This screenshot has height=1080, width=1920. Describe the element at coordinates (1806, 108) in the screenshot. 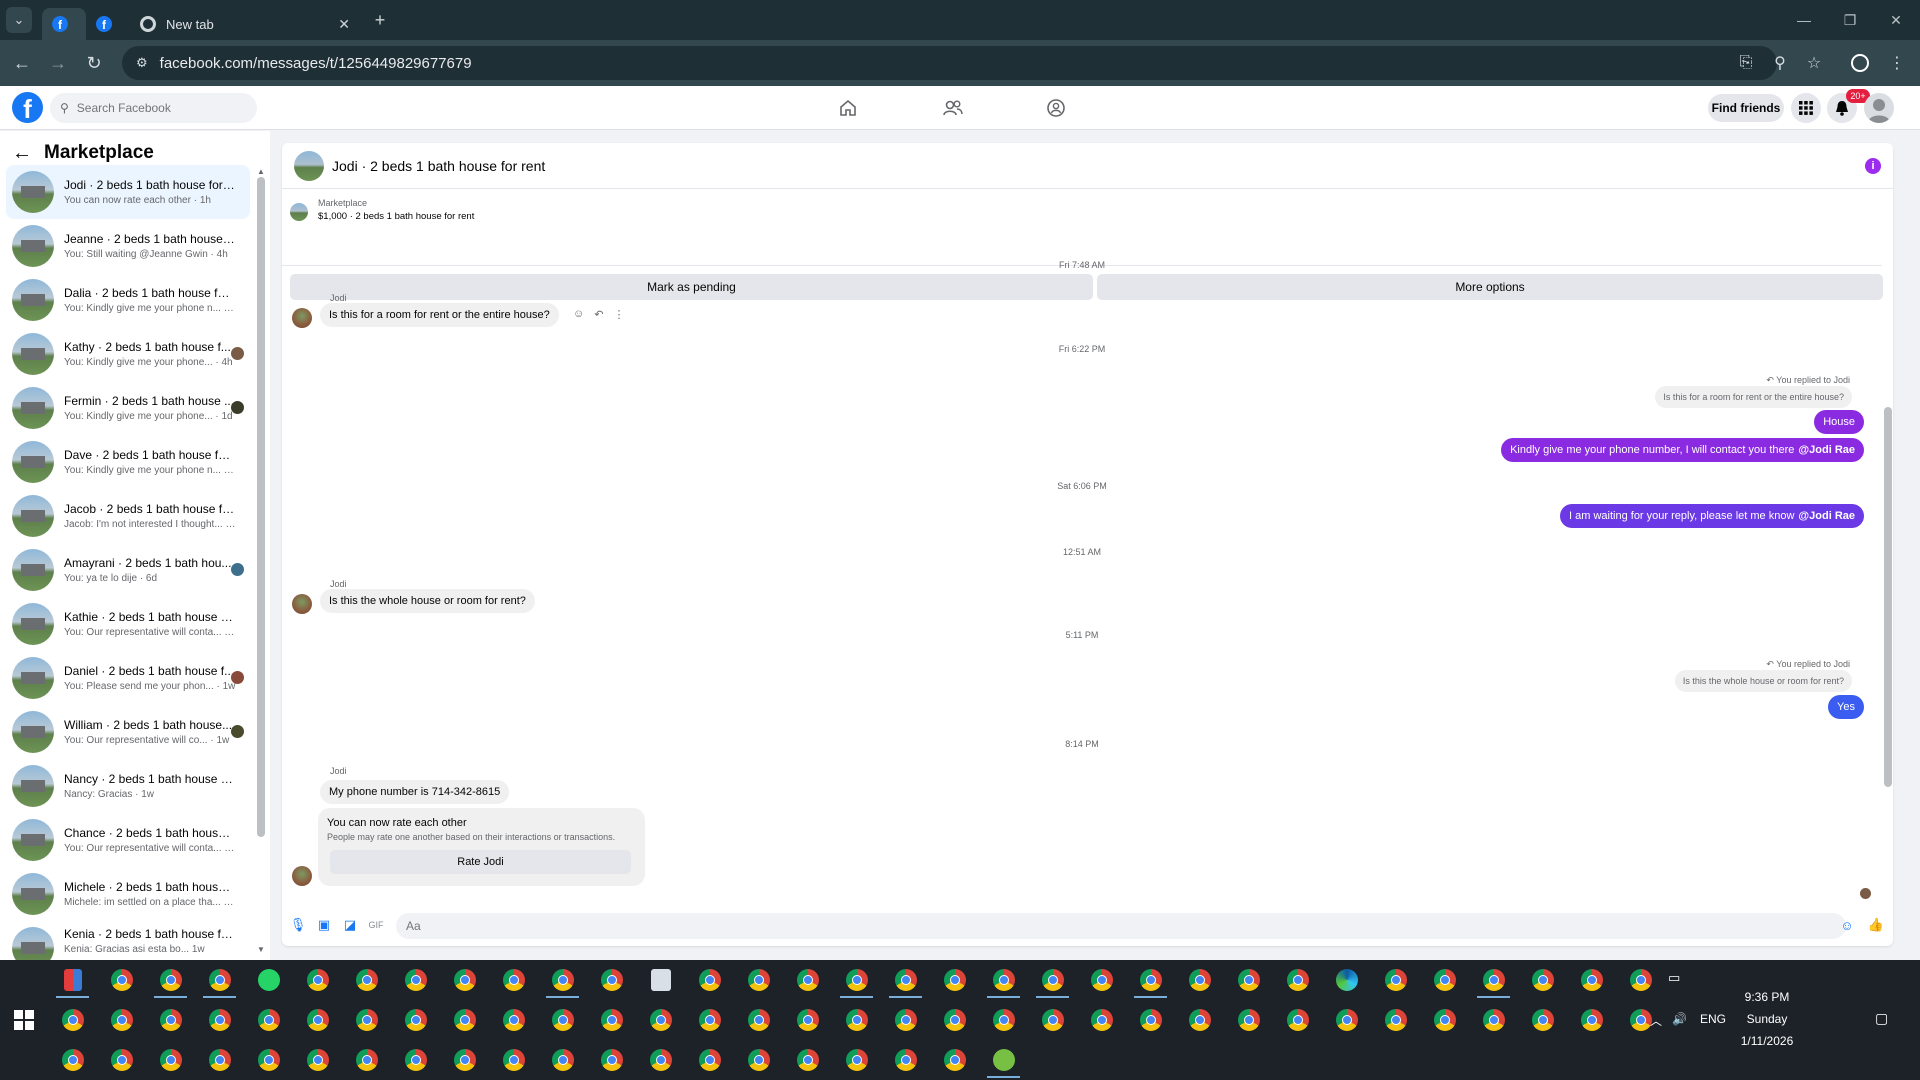

I see `menu-grid-icon` at that location.